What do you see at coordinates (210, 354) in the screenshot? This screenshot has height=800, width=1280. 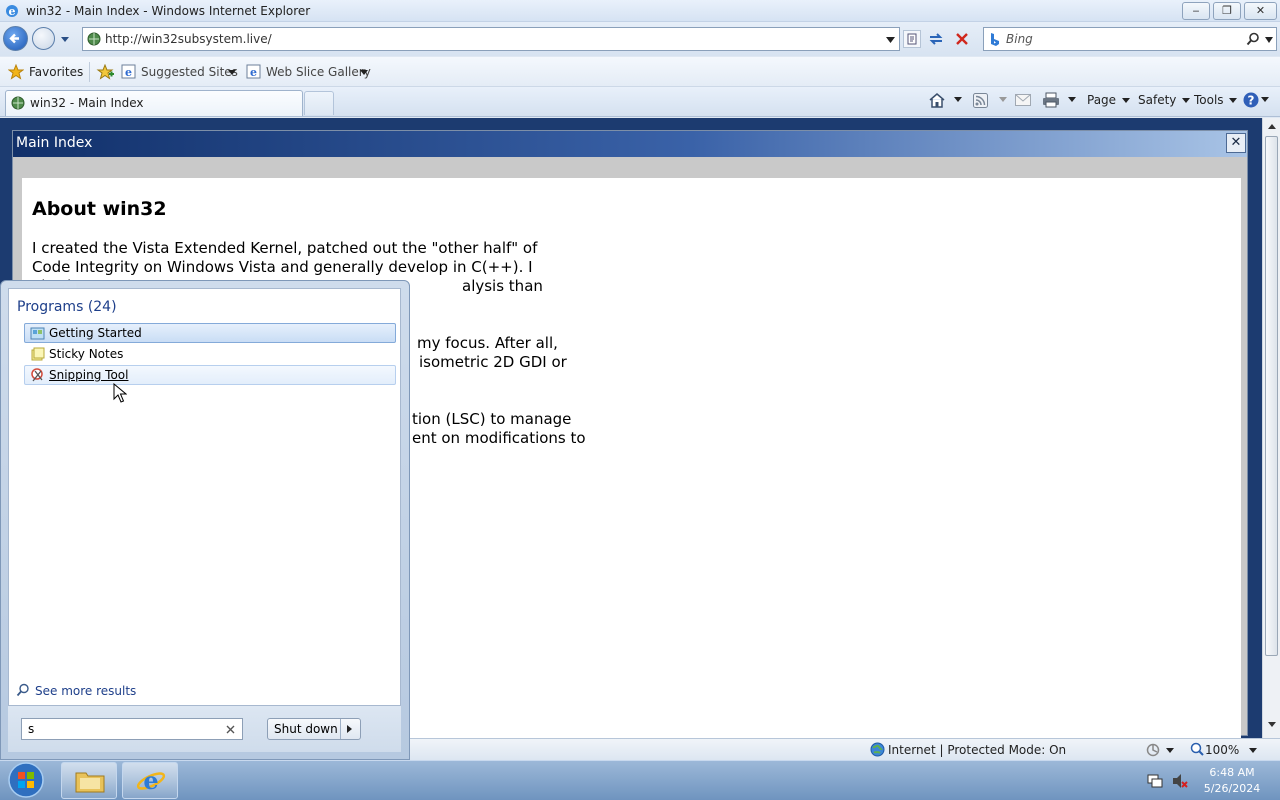 I see `program-item-sticky-notes: Sticky Notes` at bounding box center [210, 354].